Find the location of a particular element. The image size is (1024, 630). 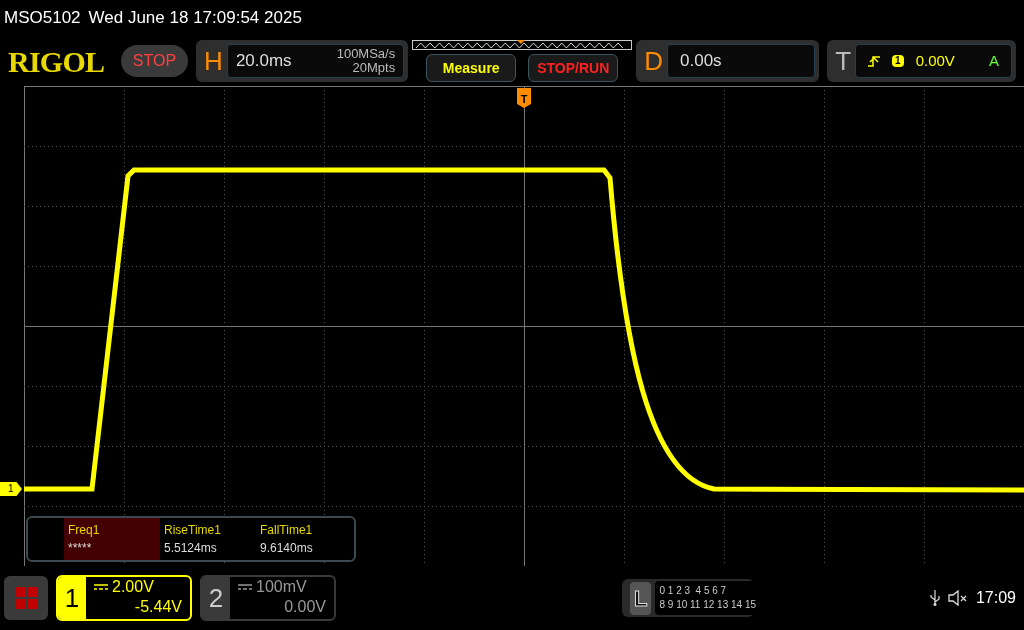

measurement-value: 9.6140ms is located at coordinates (287, 548).